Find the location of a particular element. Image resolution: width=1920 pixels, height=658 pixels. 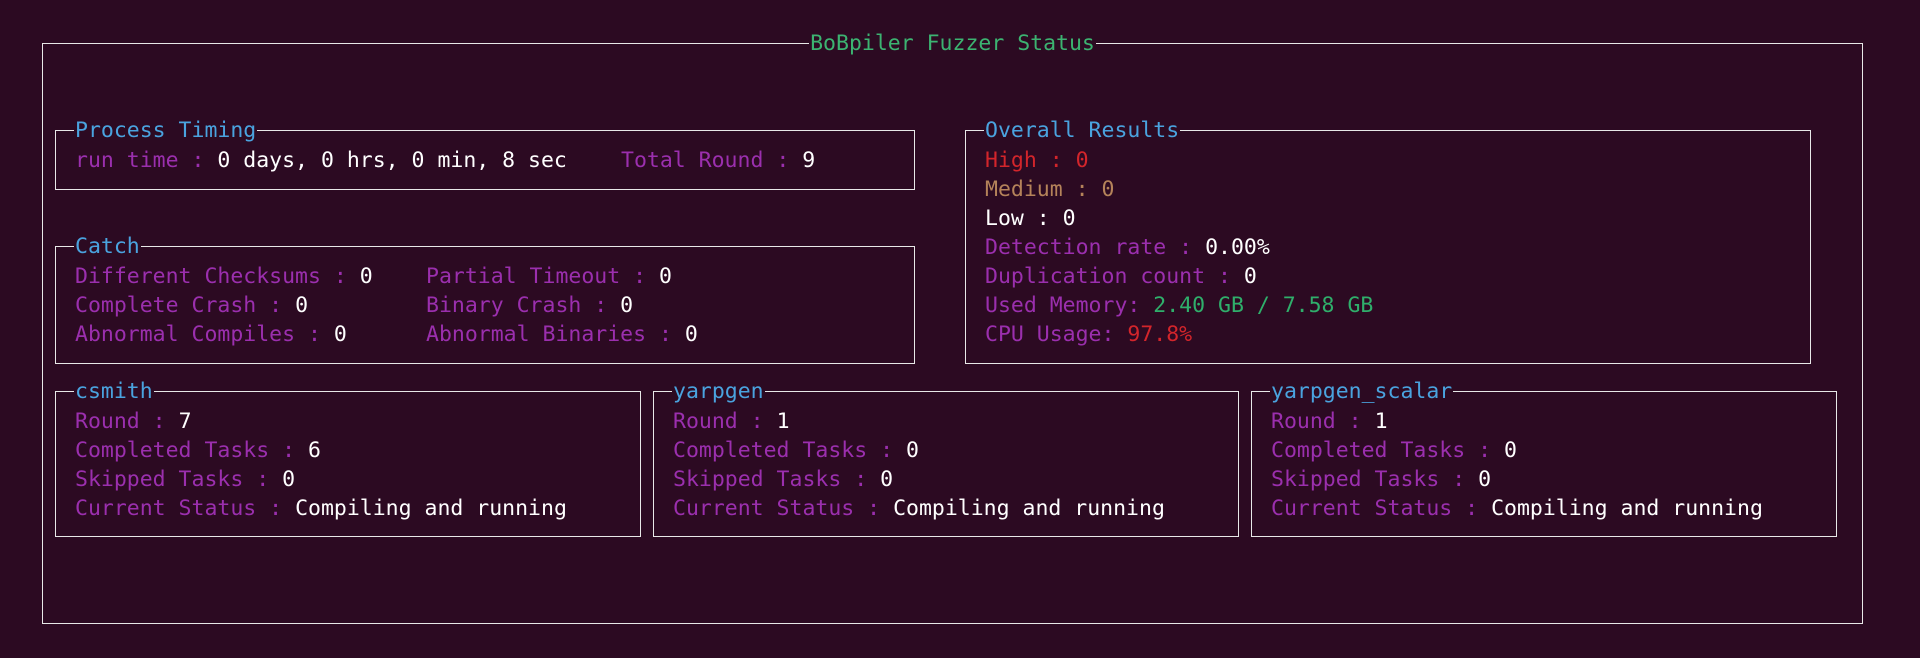

abnormal-compiles-row: Abnormal Compiles : 0 is located at coordinates (211, 334).